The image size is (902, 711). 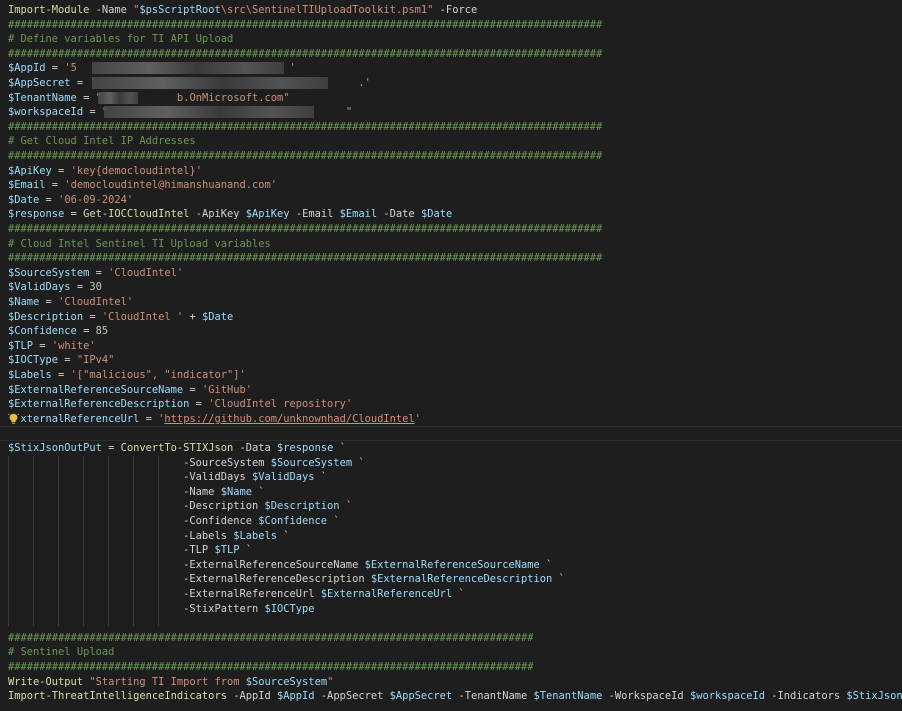 What do you see at coordinates (451, 506) in the screenshot?
I see `code-line: -Description $Description `` at bounding box center [451, 506].